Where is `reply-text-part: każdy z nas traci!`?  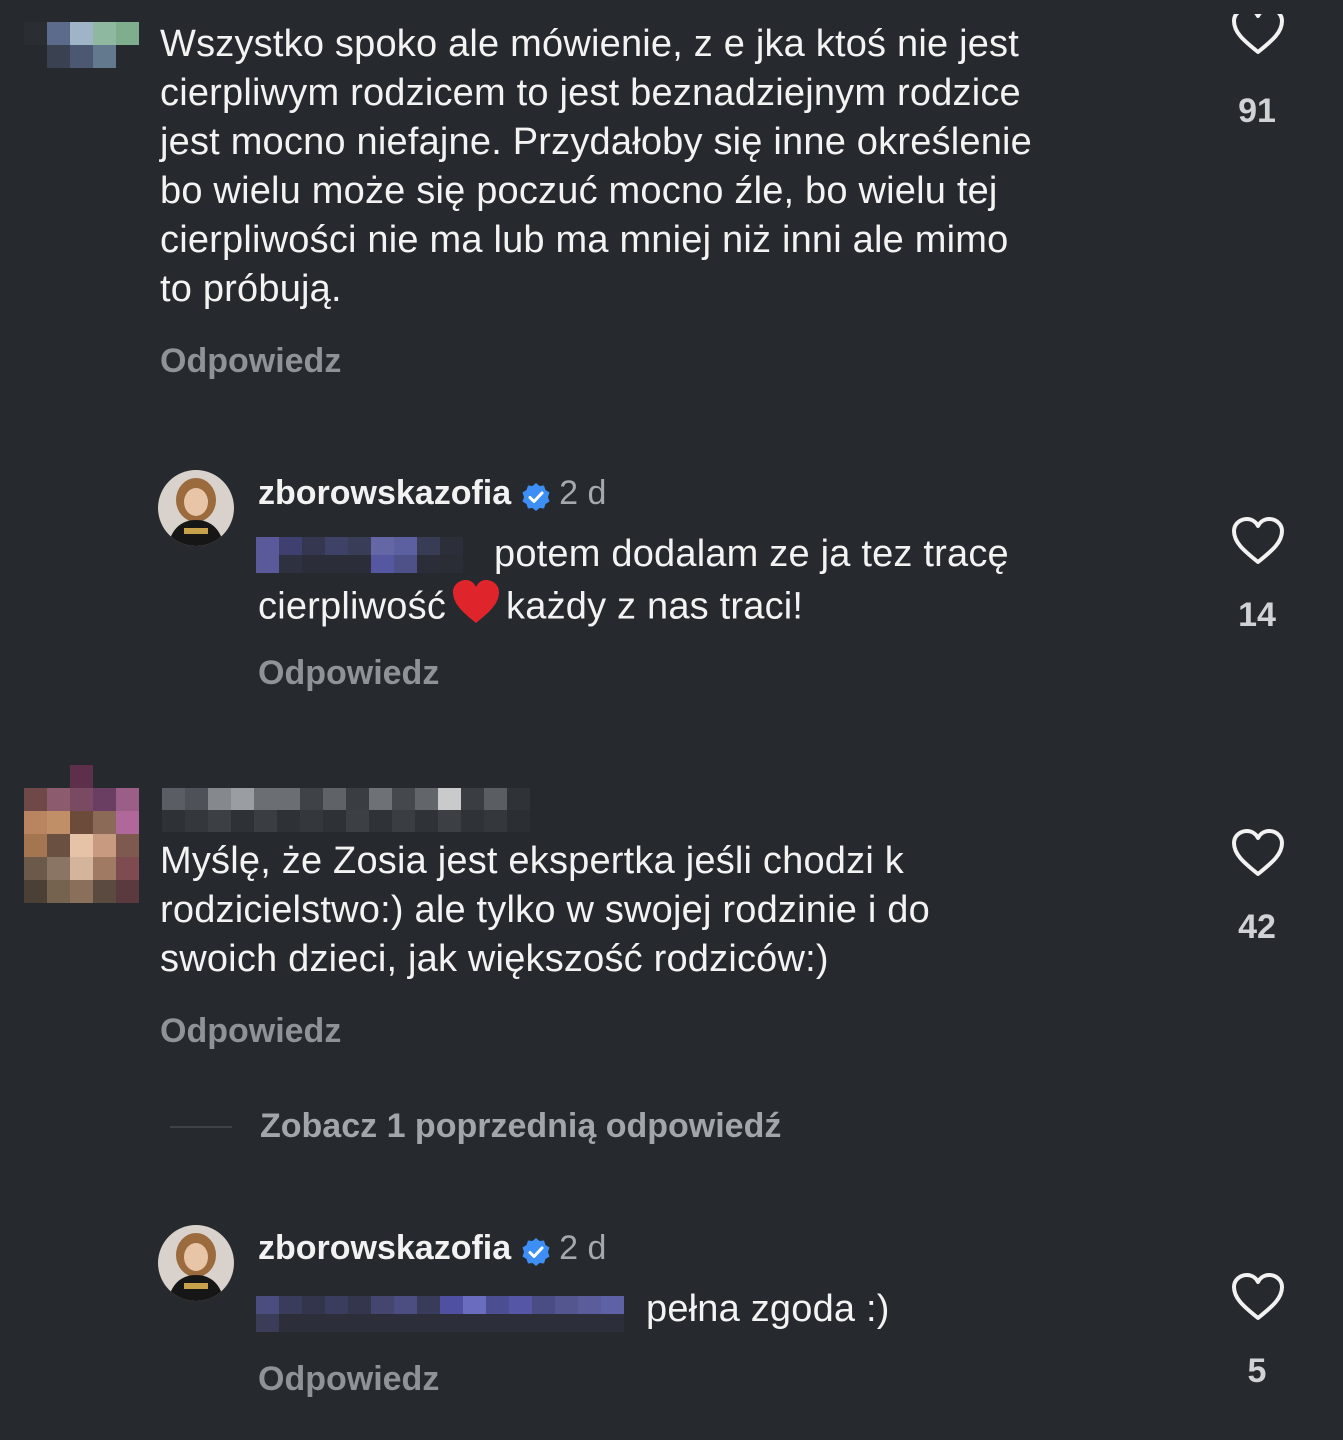
reply-text-part: każdy z nas traci! is located at coordinates (655, 606).